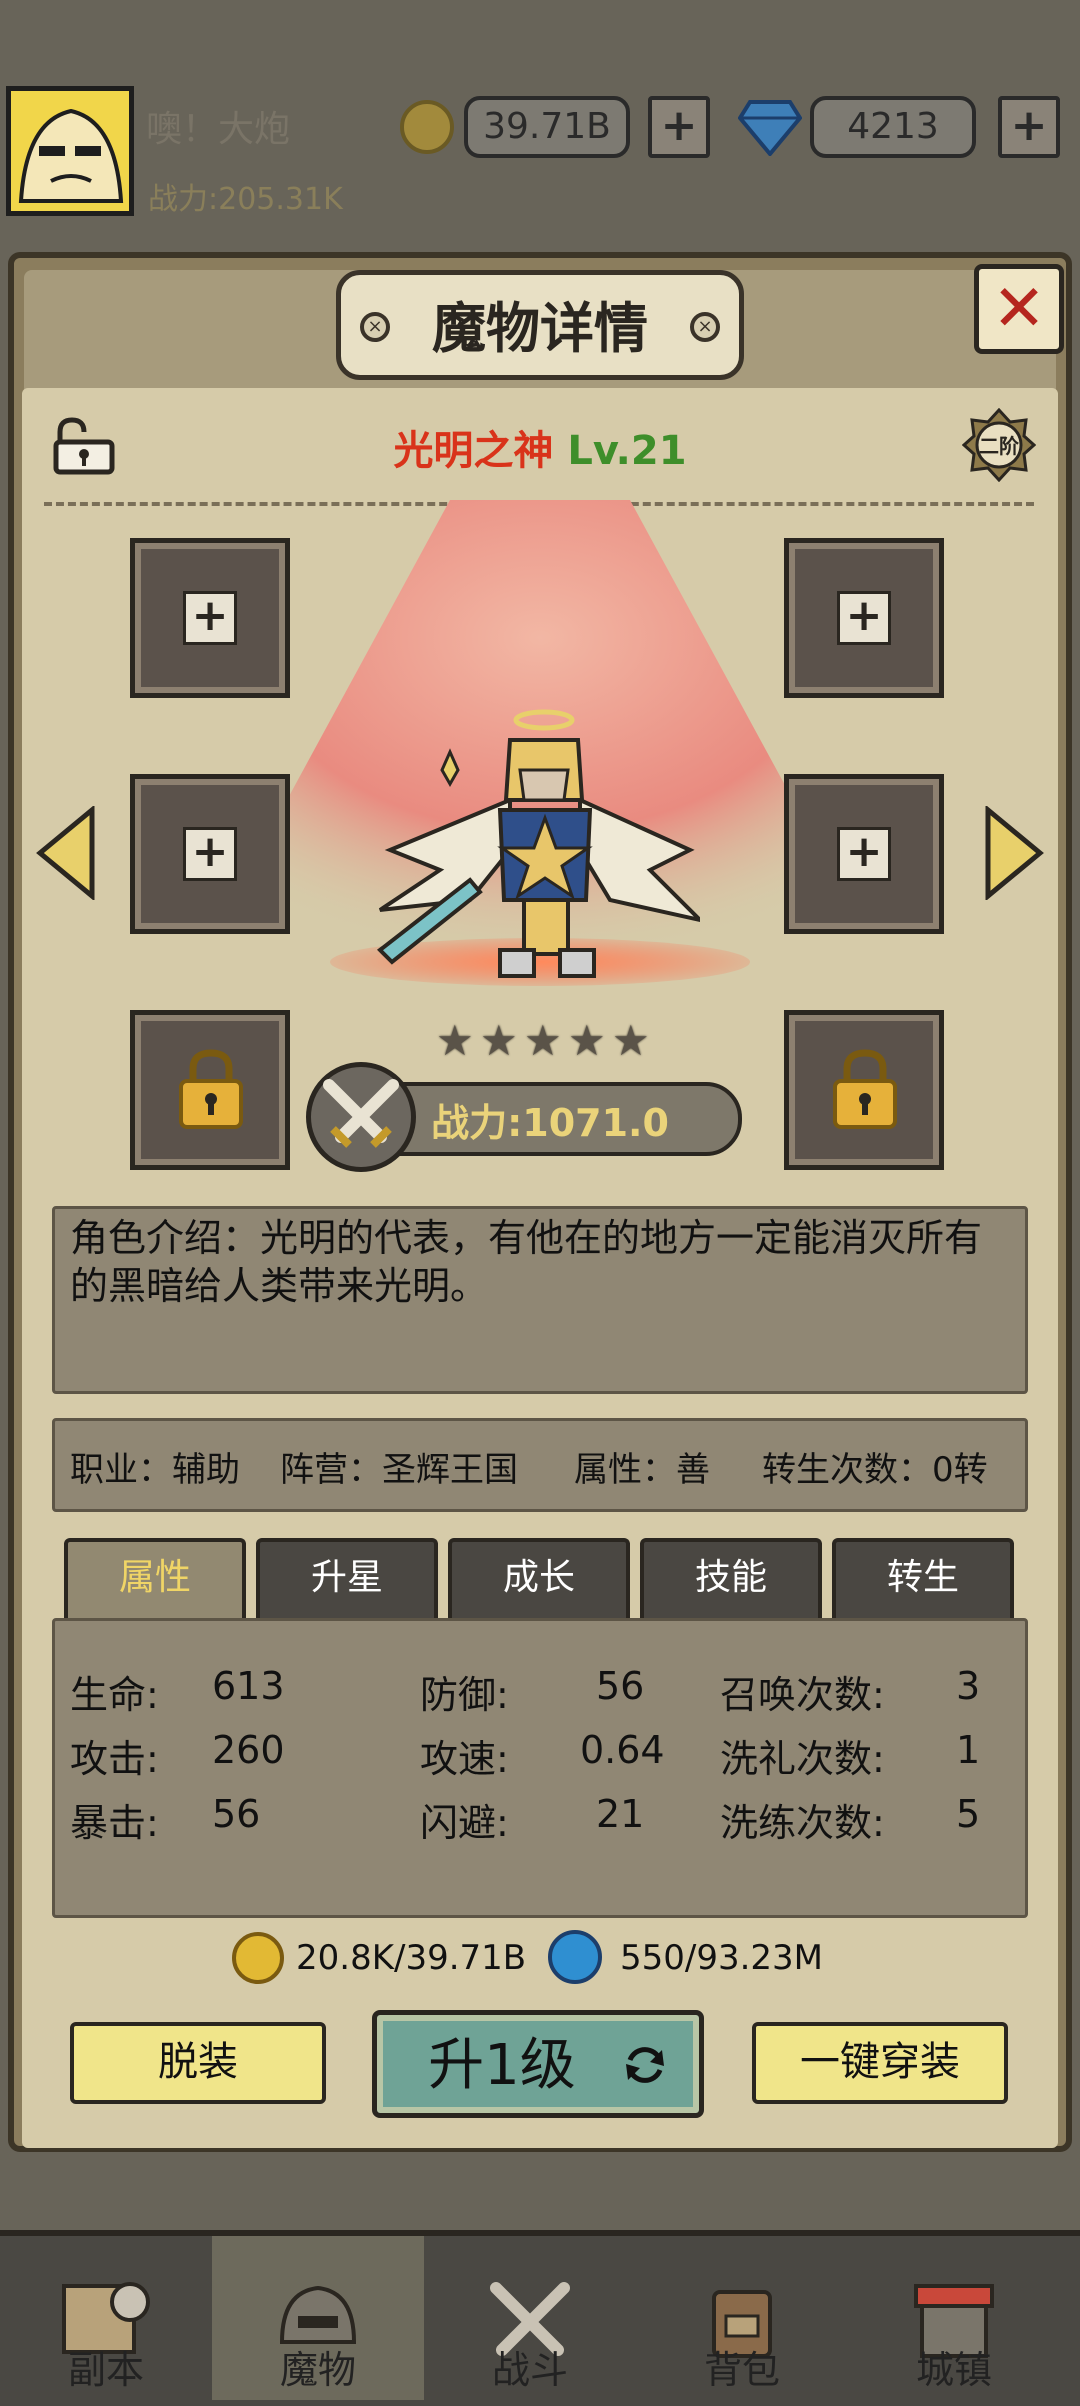 The image size is (1080, 2406). What do you see at coordinates (1029, 127) in the screenshot?
I see `add-gems-button: +` at bounding box center [1029, 127].